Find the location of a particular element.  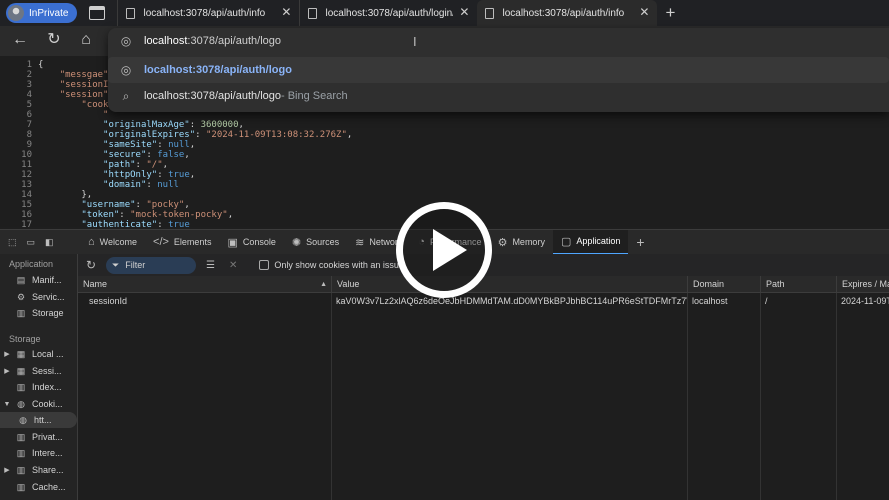

text-cursor-icon: I is located at coordinates (415, 41).